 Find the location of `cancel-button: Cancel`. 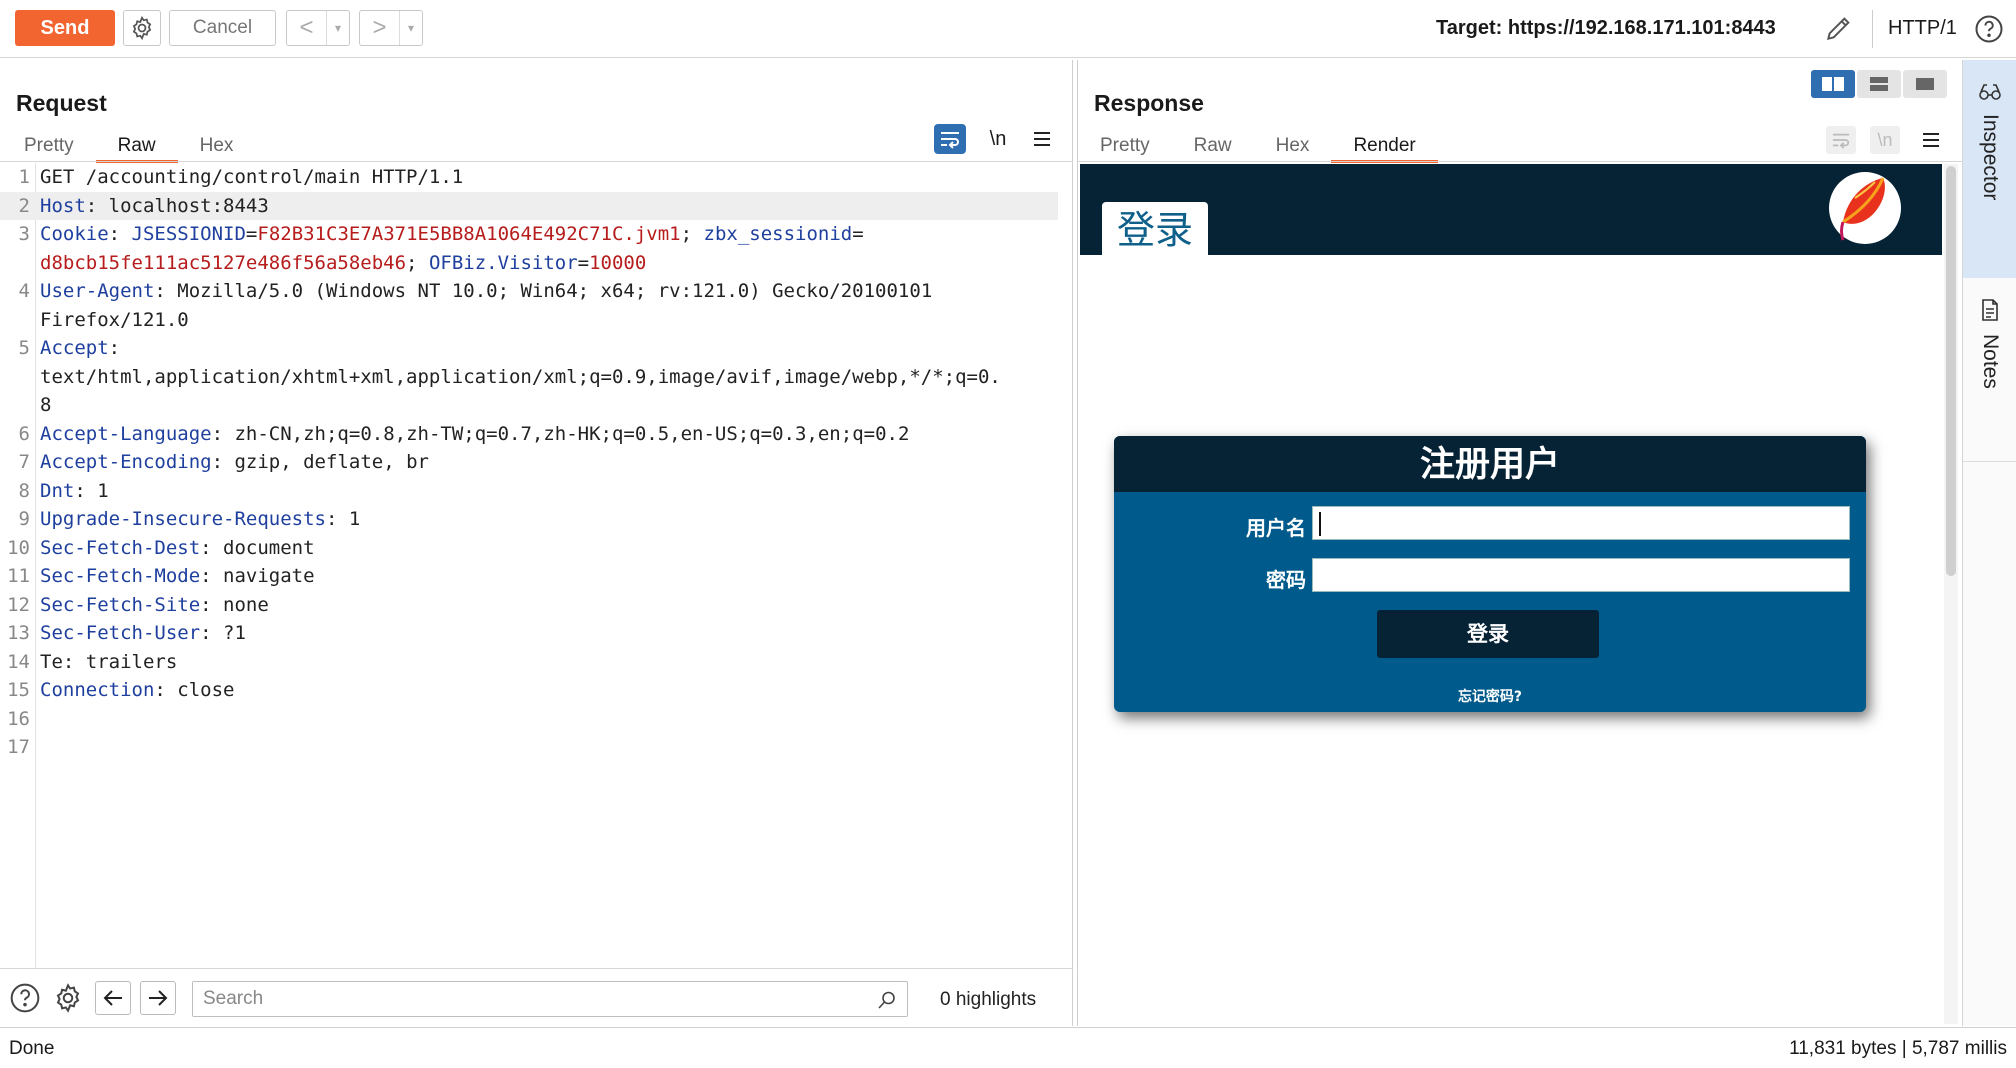

cancel-button: Cancel is located at coordinates (222, 28).